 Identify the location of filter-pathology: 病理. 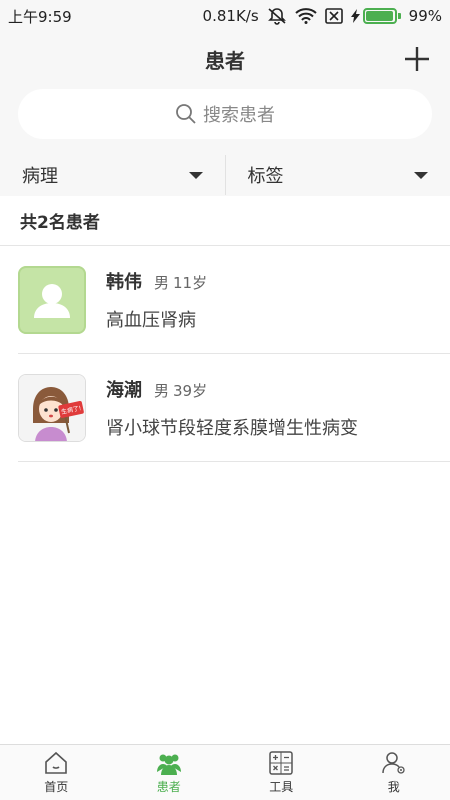
(112, 175).